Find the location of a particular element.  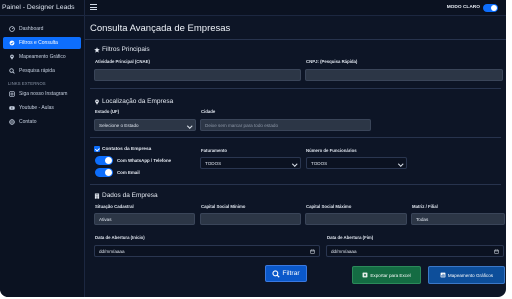

sidebar-item-label: Filtros e Consulta is located at coordinates (38, 43).